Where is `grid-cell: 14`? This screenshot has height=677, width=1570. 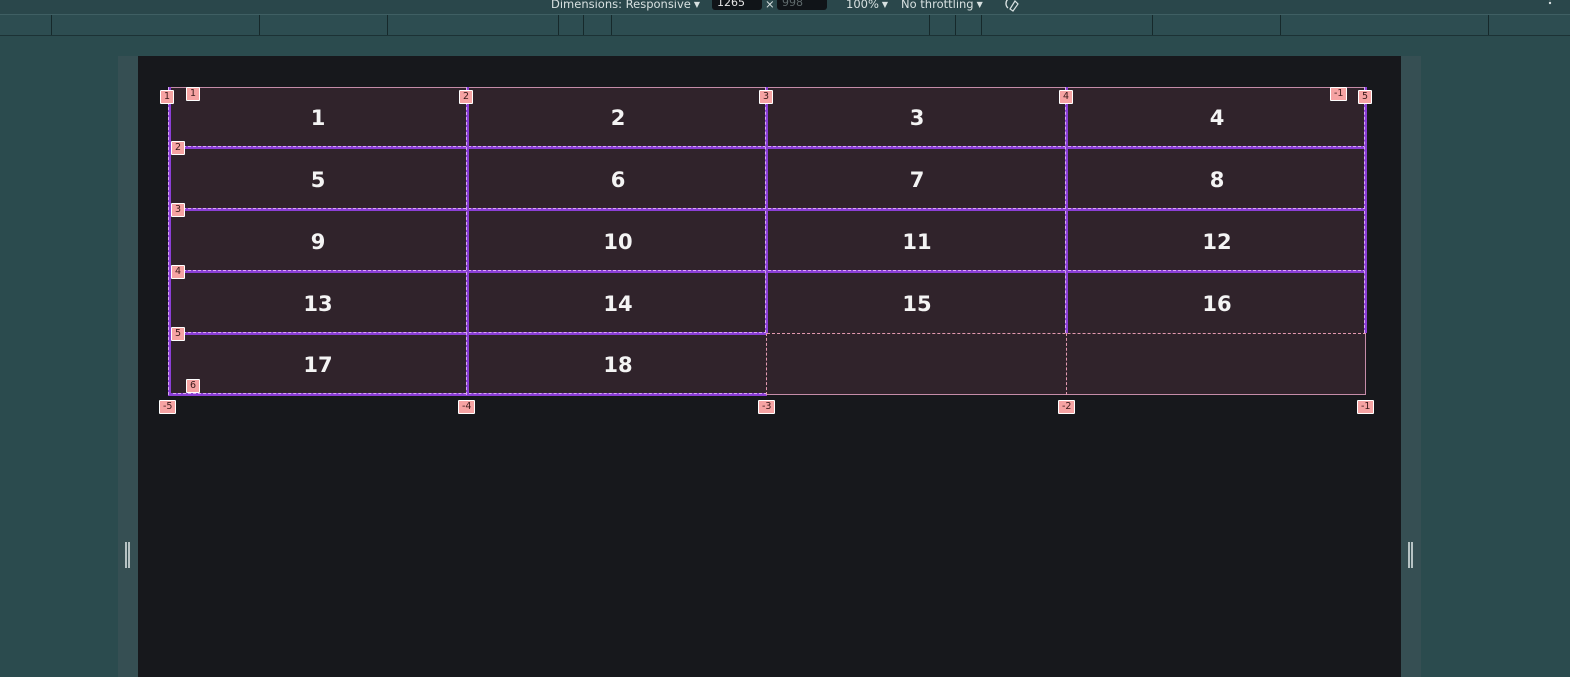
grid-cell: 14 is located at coordinates (618, 304).